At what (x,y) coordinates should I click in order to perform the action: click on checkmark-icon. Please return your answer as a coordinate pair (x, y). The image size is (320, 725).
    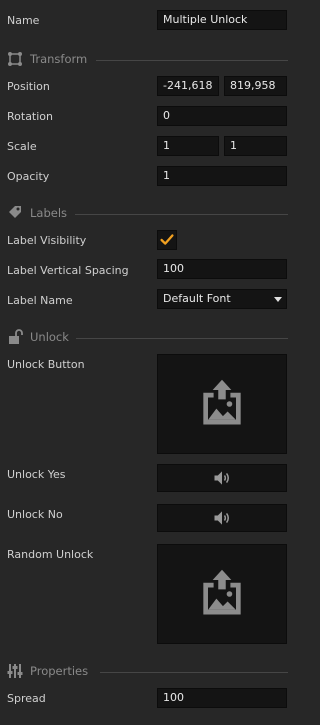
    Looking at the image, I should click on (167, 239).